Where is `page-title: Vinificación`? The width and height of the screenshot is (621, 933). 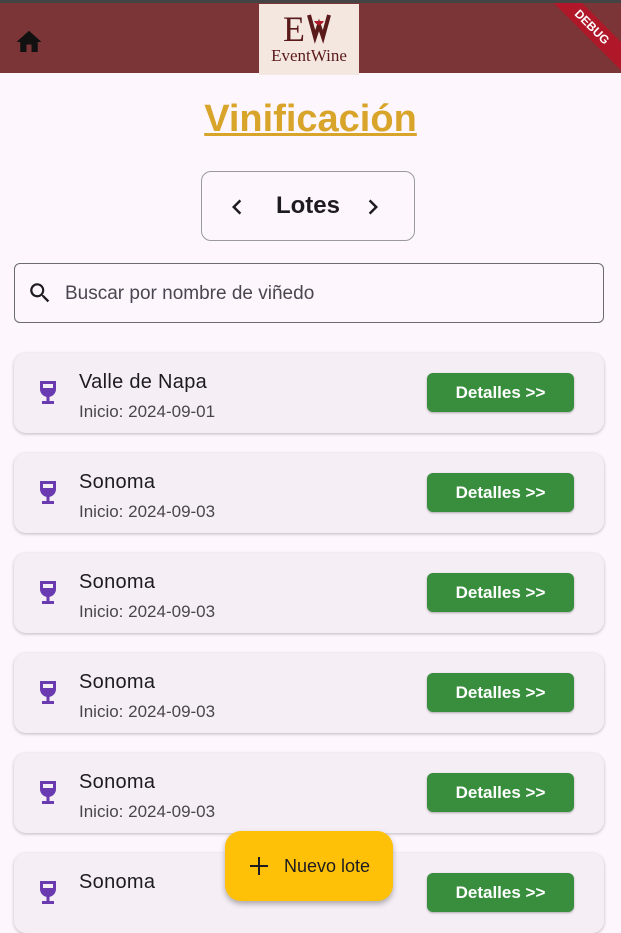
page-title: Vinificación is located at coordinates (310, 119).